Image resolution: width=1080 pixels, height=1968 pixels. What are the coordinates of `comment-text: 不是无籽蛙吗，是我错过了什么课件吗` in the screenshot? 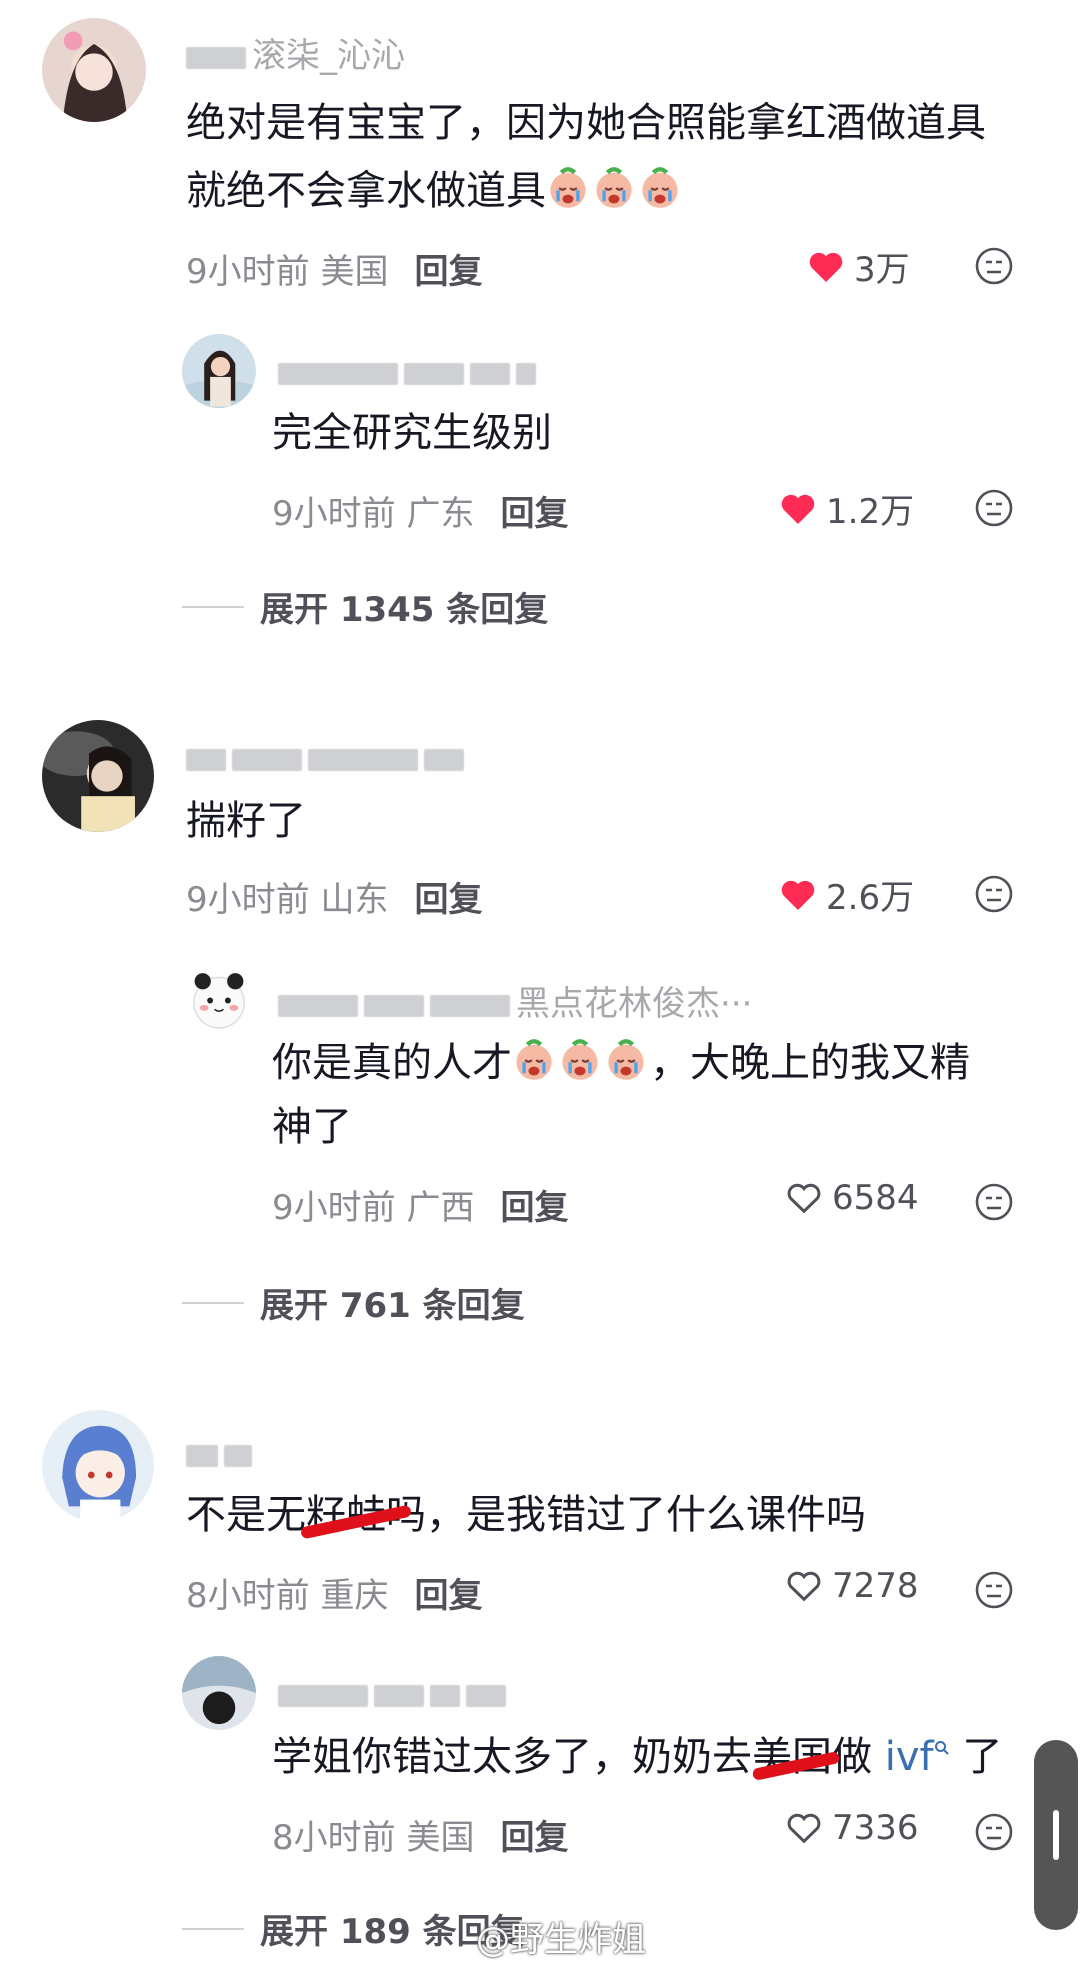 It's located at (526, 1515).